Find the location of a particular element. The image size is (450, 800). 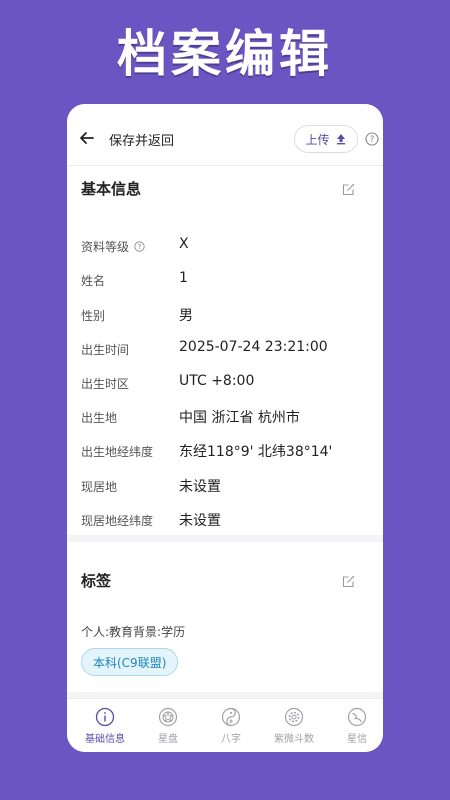

row-label: 资料等级 ? is located at coordinates (113, 246).